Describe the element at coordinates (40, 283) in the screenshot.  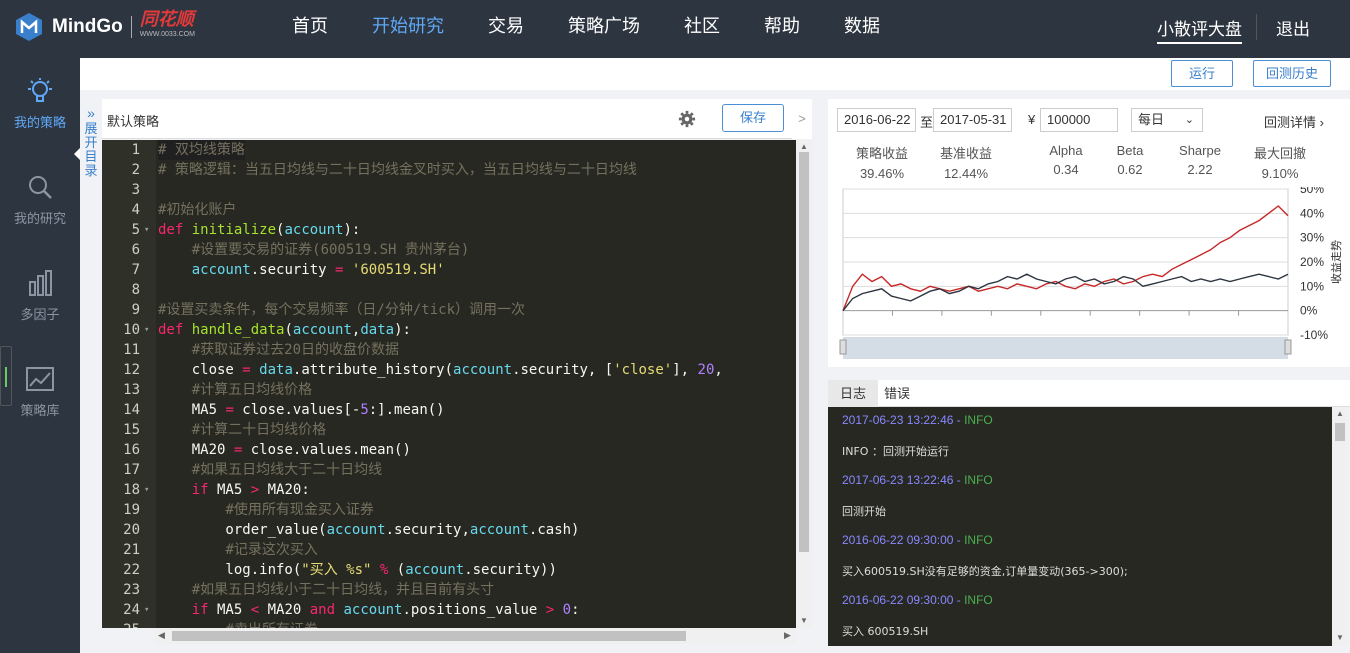
I see `bar-chart-icon` at that location.